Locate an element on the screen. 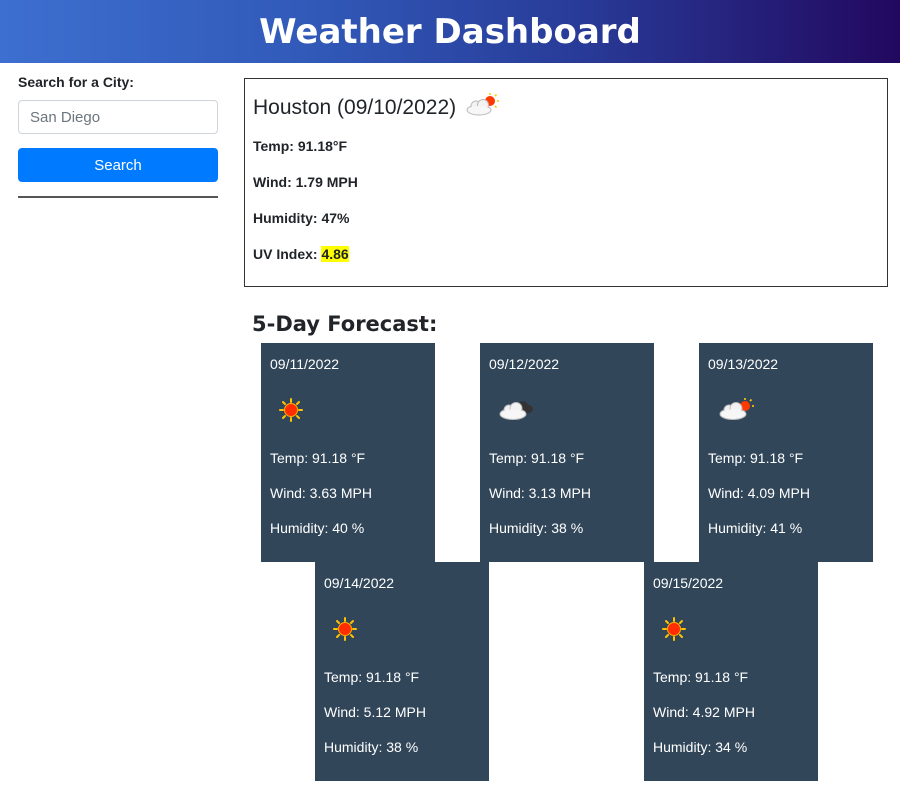 This screenshot has height=800, width=900. city-search-input is located at coordinates (118, 117).